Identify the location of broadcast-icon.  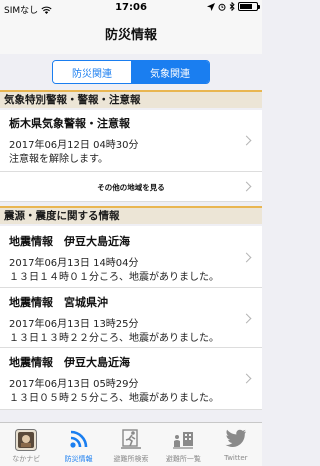
(78, 439).